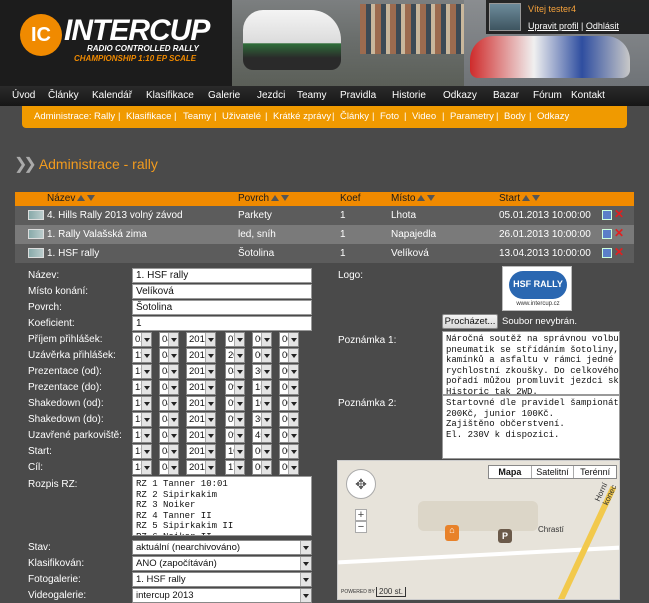  What do you see at coordinates (170, 95) in the screenshot?
I see `nav-item-klasifikace: Klasifikace` at bounding box center [170, 95].